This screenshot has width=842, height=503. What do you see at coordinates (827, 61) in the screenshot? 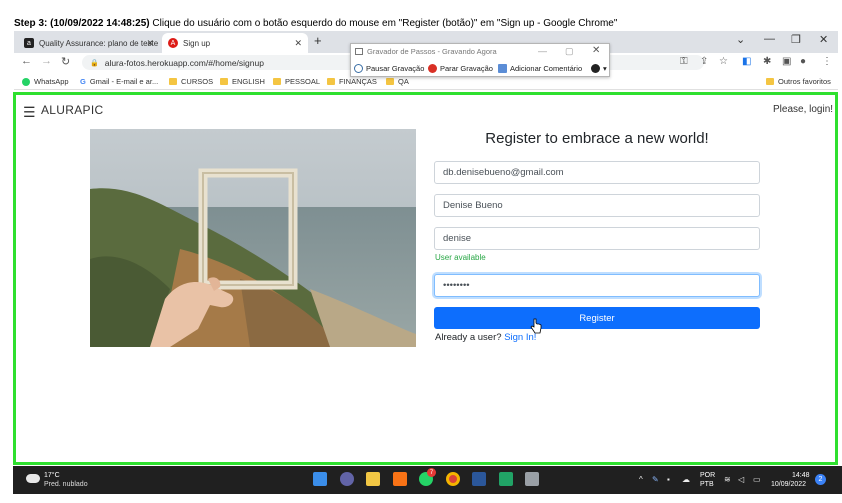
I see `menu-kebab-icon: ⋮` at bounding box center [827, 61].